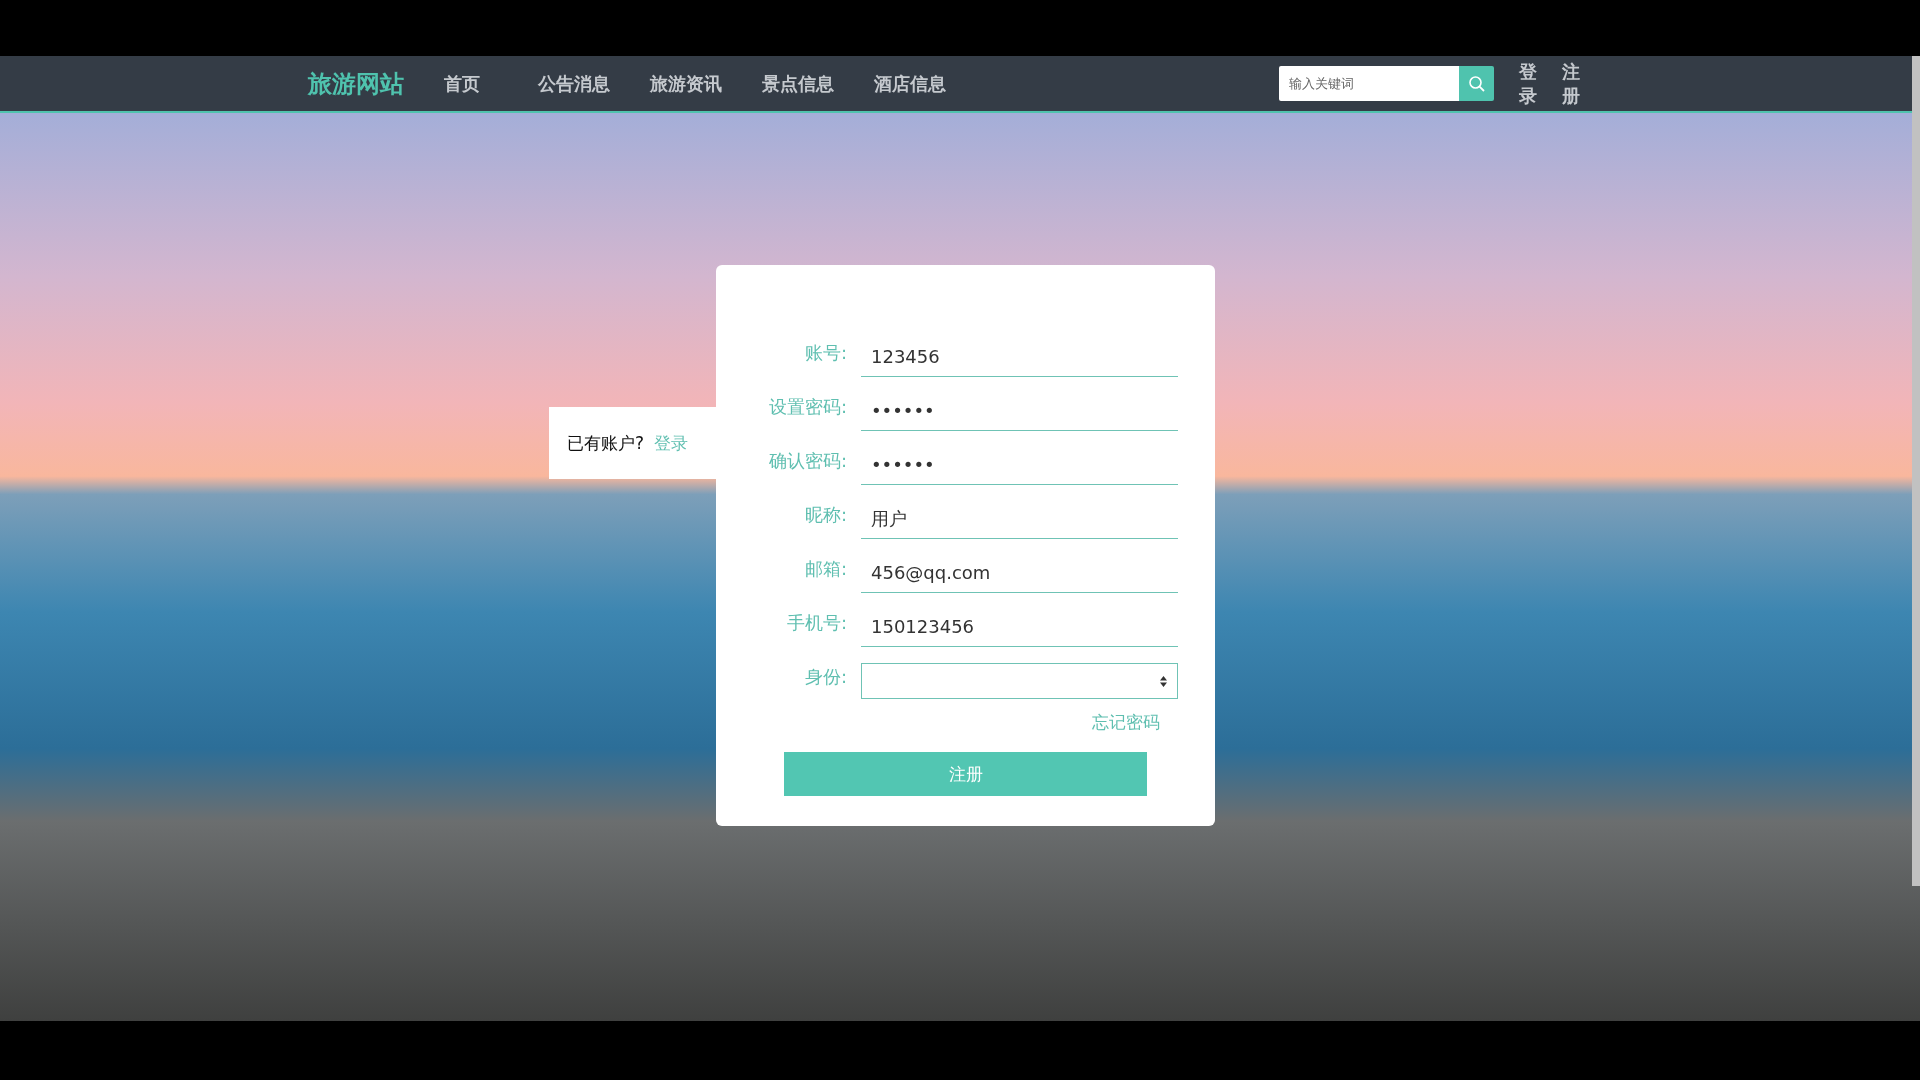 This screenshot has height=1080, width=1920. I want to click on register-link: 注册, so click(1571, 83).